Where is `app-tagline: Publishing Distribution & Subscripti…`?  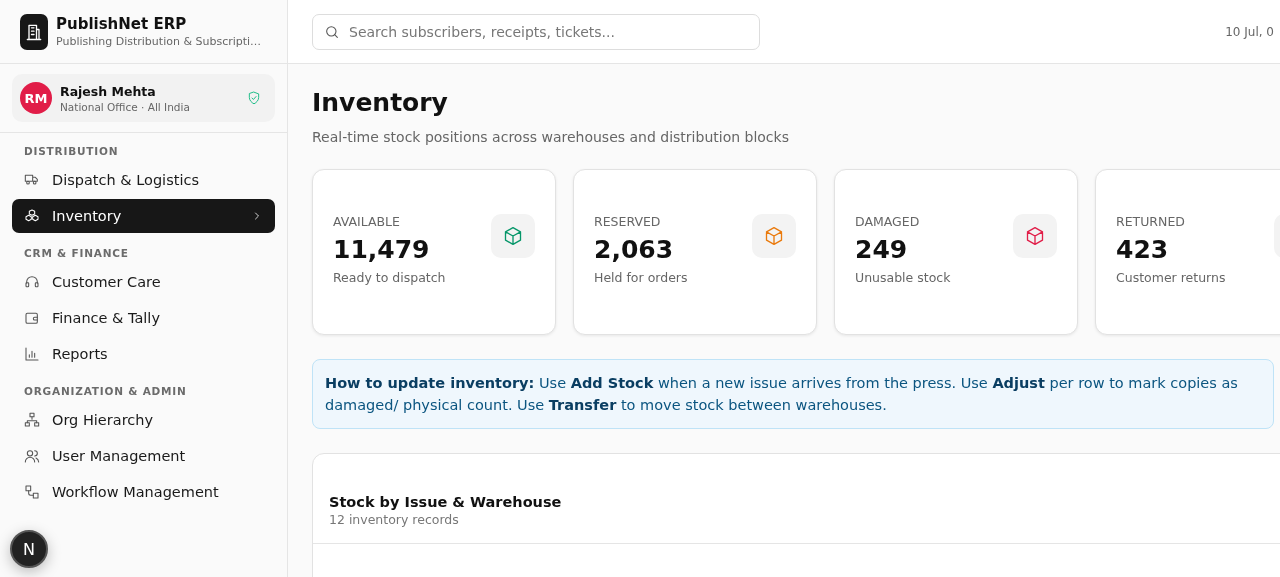
app-tagline: Publishing Distribution & Subscripti… is located at coordinates (159, 41).